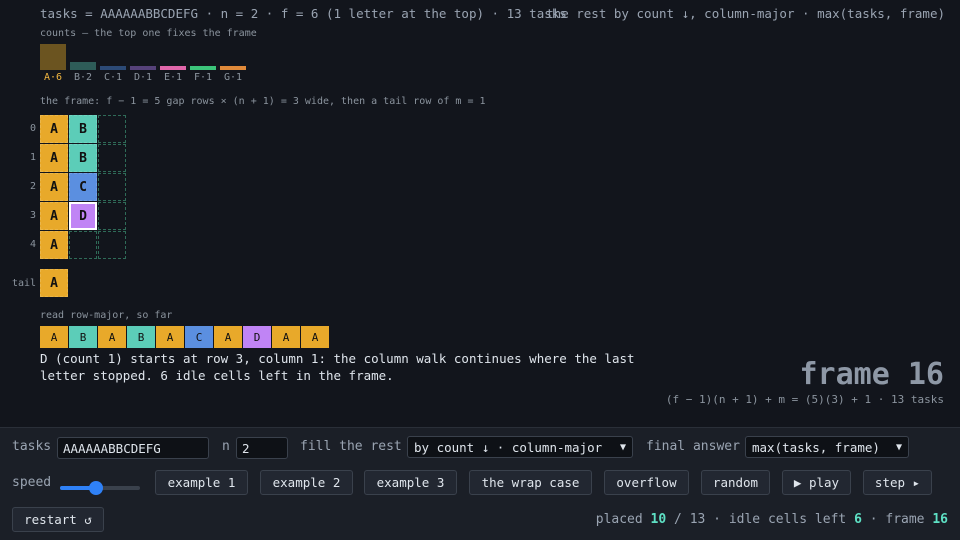 This screenshot has width=960, height=540. Describe the element at coordinates (173, 77) in the screenshot. I see `count-label: E·1` at that location.